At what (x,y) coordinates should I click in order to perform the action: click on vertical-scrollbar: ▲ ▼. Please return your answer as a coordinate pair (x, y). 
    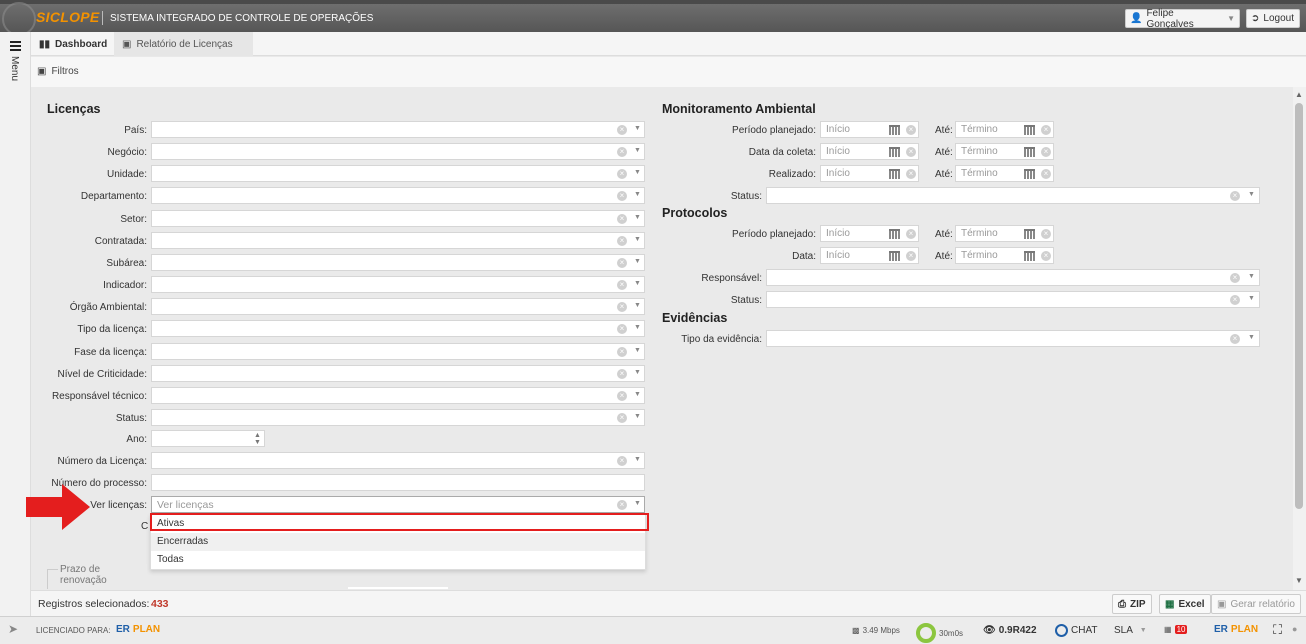
    Looking at the image, I should click on (1299, 338).